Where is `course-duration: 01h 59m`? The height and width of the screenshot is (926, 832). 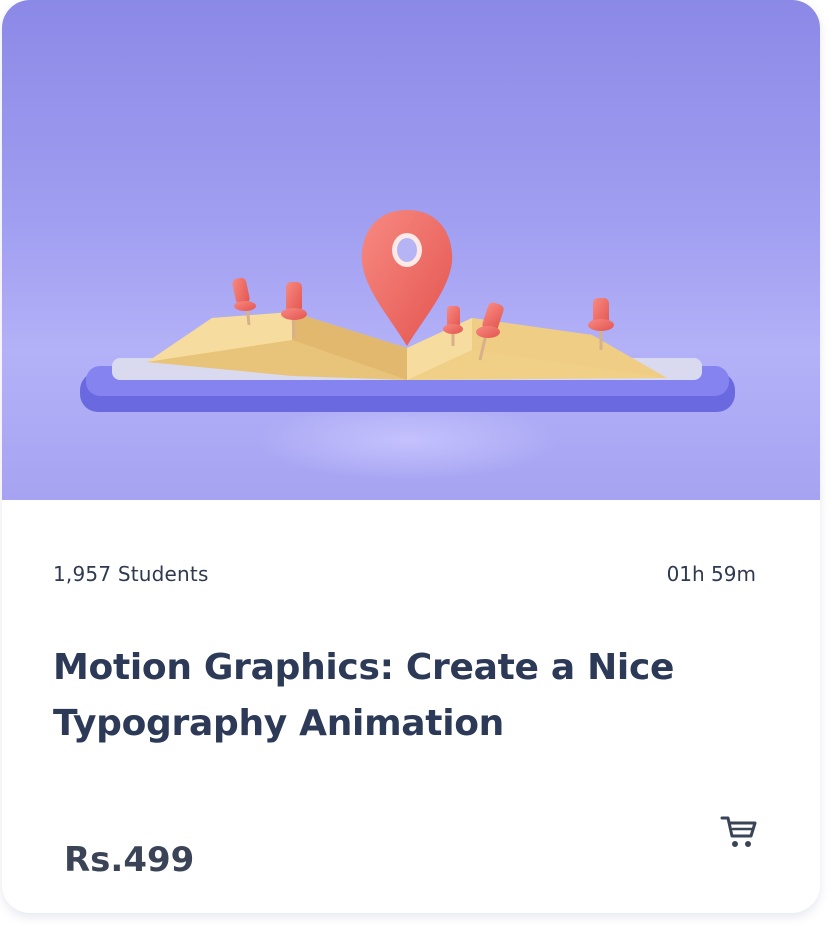
course-duration: 01h 59m is located at coordinates (711, 574).